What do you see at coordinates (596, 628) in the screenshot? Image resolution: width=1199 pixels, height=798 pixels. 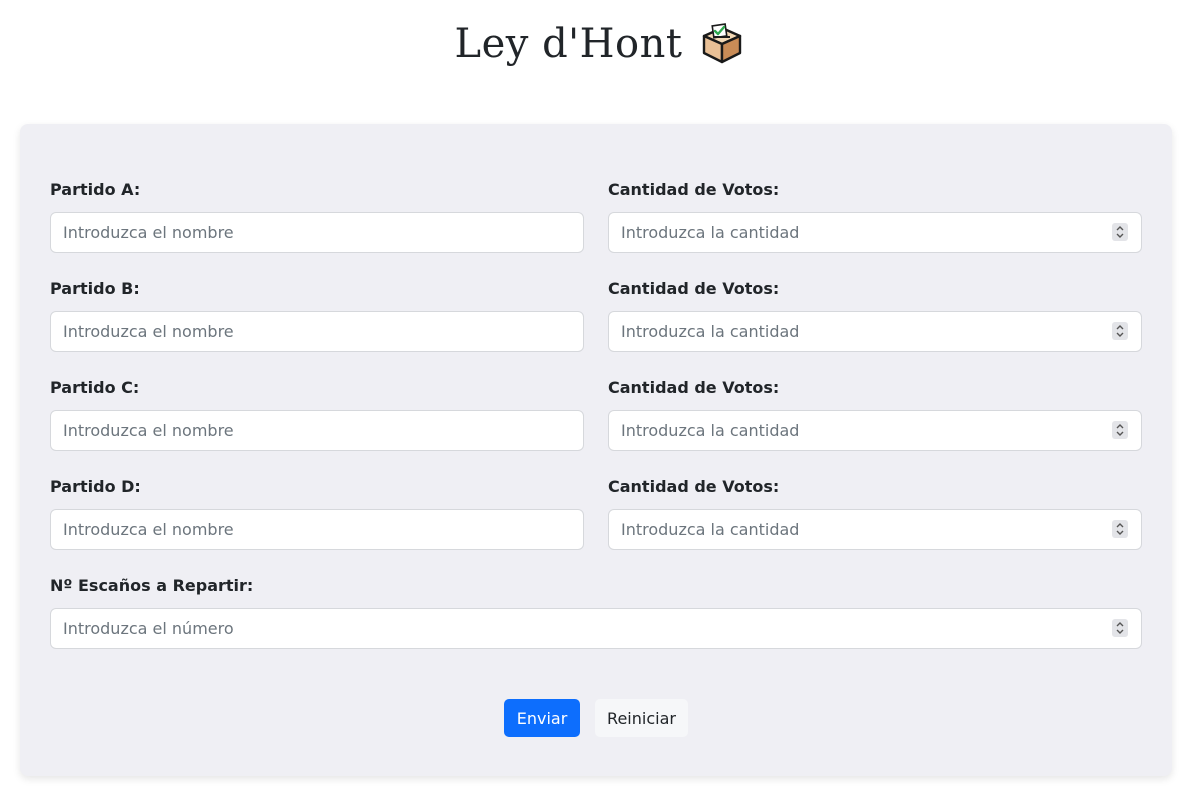 I see `seats-input` at bounding box center [596, 628].